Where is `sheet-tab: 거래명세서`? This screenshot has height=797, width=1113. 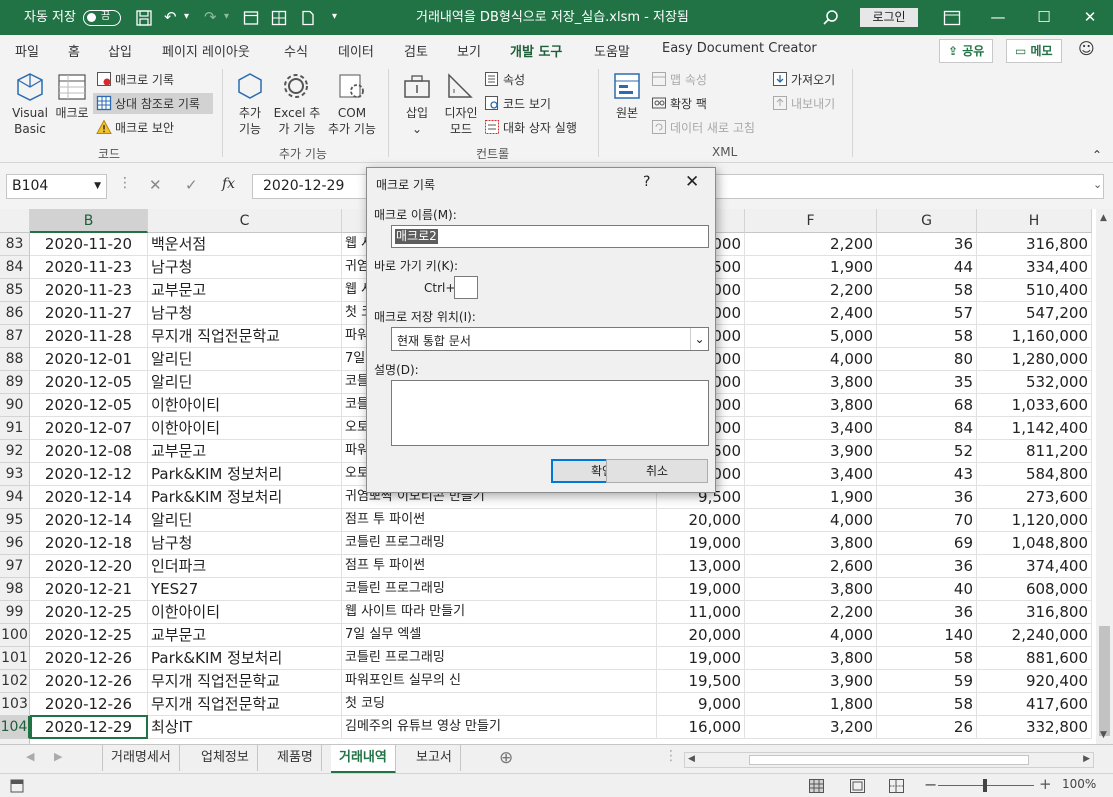 sheet-tab: 거래명세서 is located at coordinates (141, 758).